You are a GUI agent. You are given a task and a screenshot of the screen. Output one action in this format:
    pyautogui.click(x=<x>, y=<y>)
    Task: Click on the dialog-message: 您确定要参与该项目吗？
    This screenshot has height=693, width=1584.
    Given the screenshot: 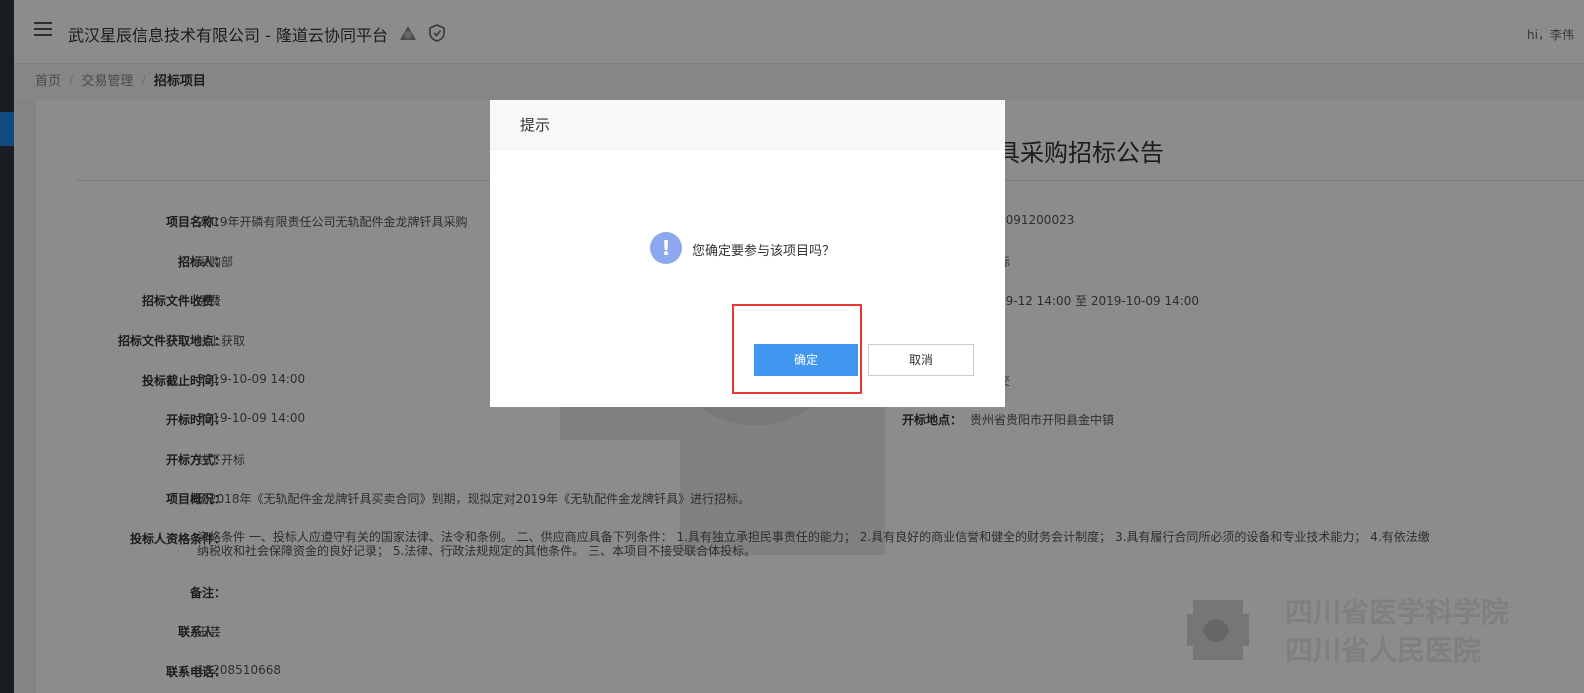 What is the action you would take?
    pyautogui.click(x=764, y=251)
    